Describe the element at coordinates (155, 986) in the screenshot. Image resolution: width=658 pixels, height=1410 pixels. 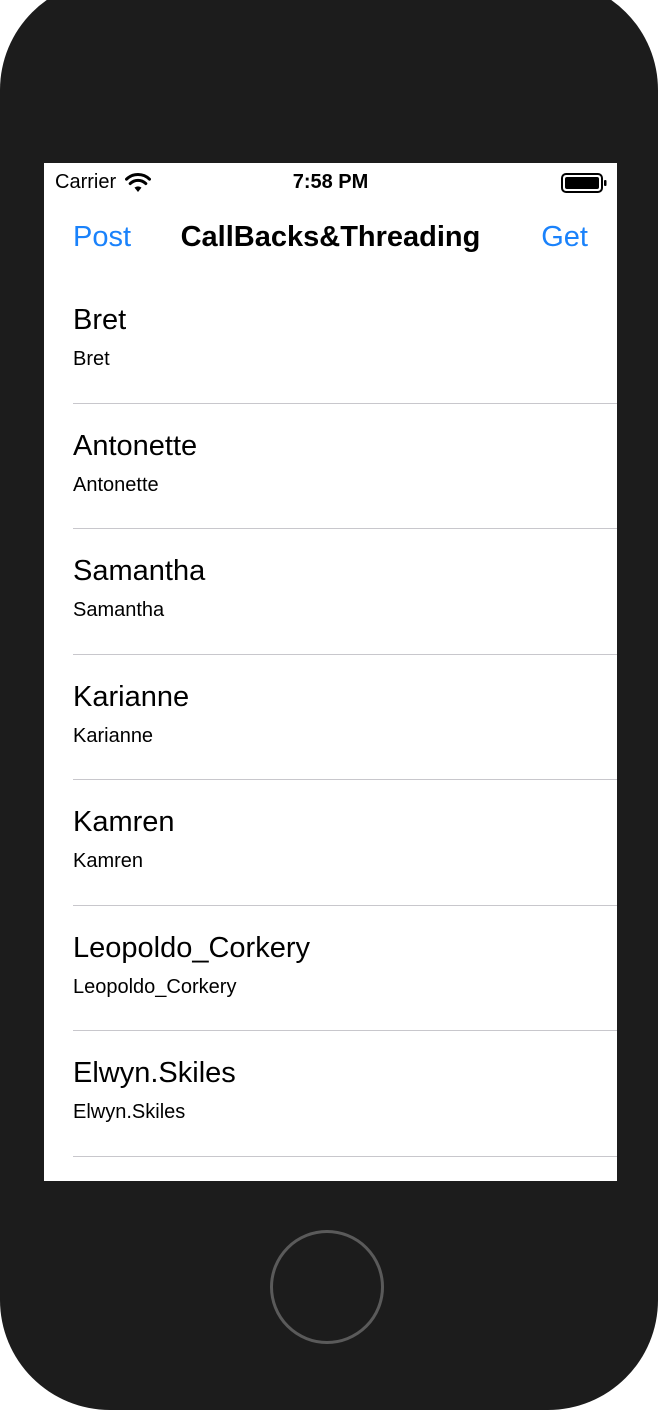
I see `row-subtitle: Leopoldo_Corkery` at that location.